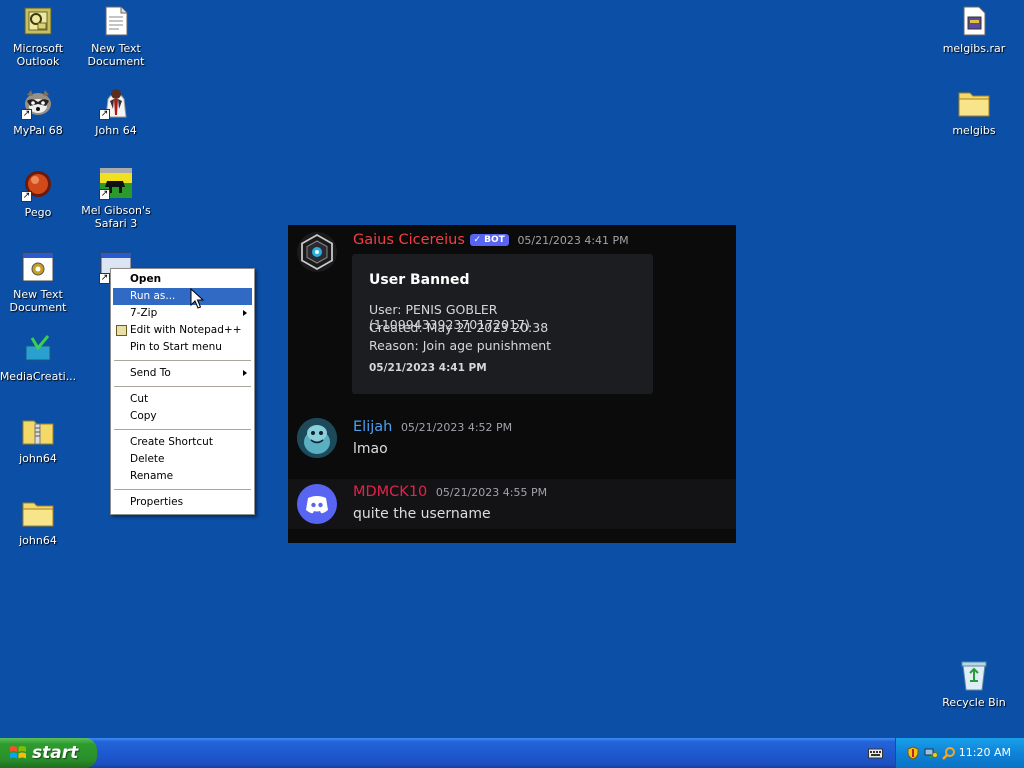 The height and width of the screenshot is (768, 1024). I want to click on start-button: start, so click(48, 753).